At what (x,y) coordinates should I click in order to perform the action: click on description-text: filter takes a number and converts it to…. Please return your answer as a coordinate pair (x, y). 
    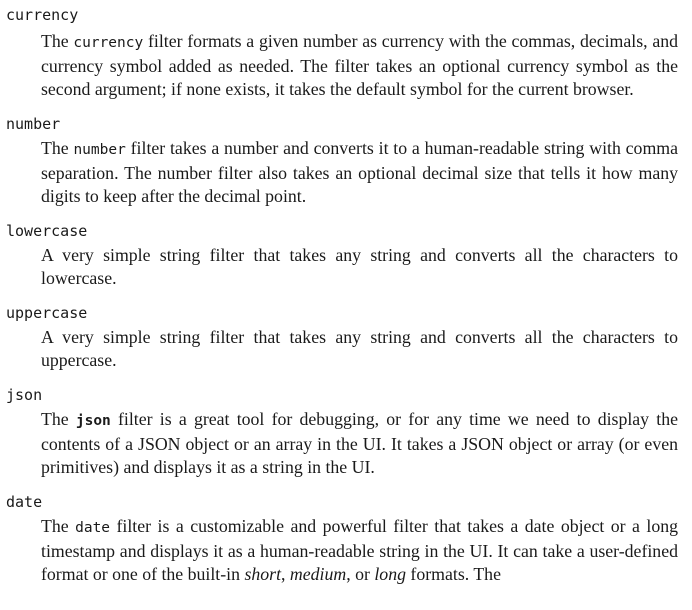
    Looking at the image, I should click on (359, 172).